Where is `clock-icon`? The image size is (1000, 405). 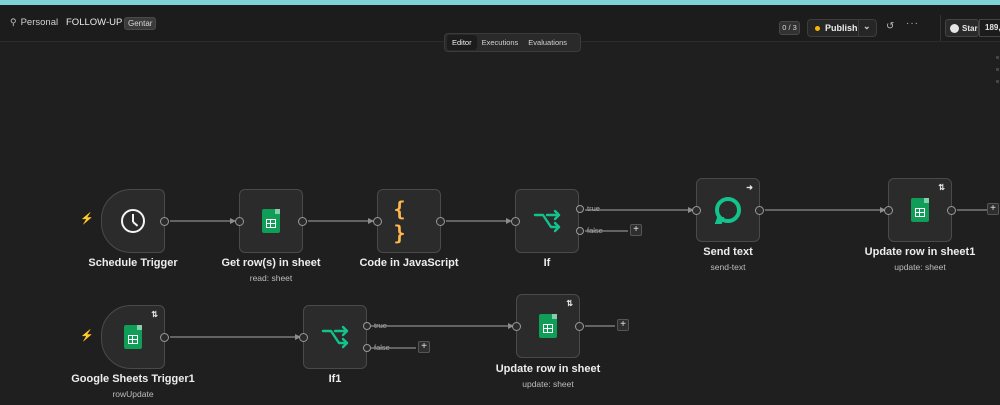
clock-icon is located at coordinates (133, 221).